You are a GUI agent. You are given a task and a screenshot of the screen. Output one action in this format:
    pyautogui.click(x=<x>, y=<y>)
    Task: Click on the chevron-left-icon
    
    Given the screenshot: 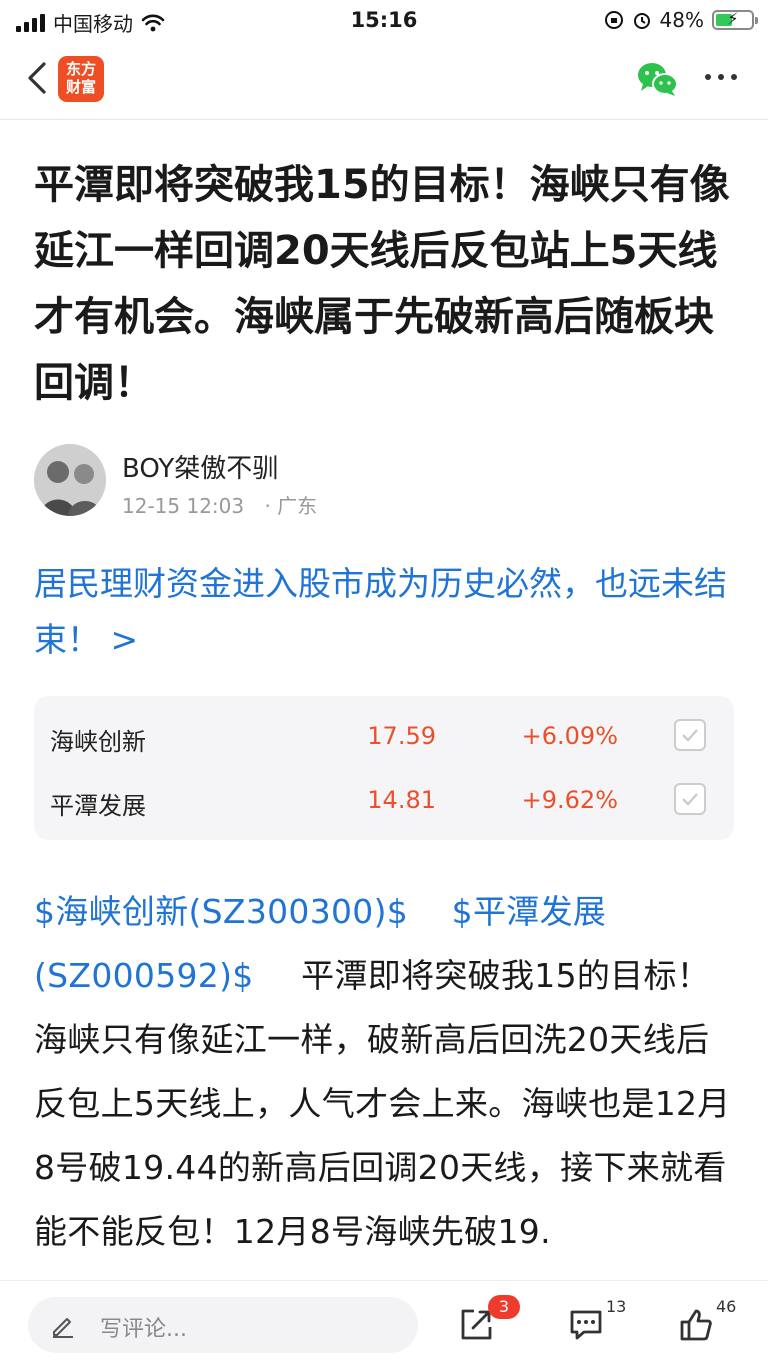 What is the action you would take?
    pyautogui.click(x=39, y=78)
    